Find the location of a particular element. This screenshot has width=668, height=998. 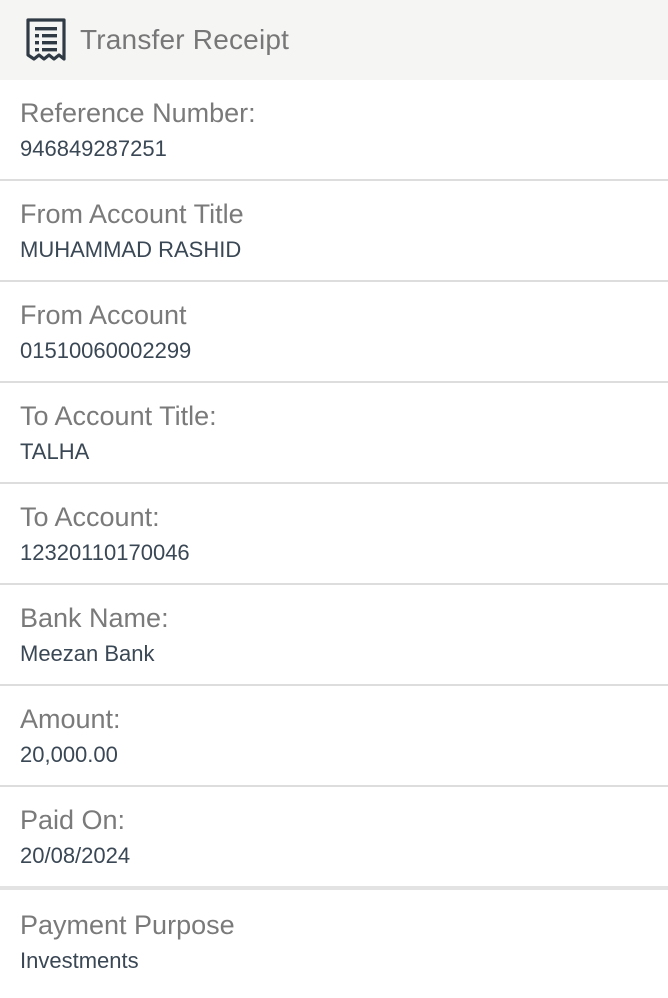

to-account-title-row: To Account Title: TALHA is located at coordinates (334, 433).